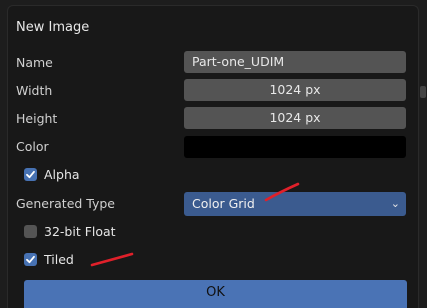 Image resolution: width=427 pixels, height=308 pixels. I want to click on tiled-label: Tiled, so click(59, 259).